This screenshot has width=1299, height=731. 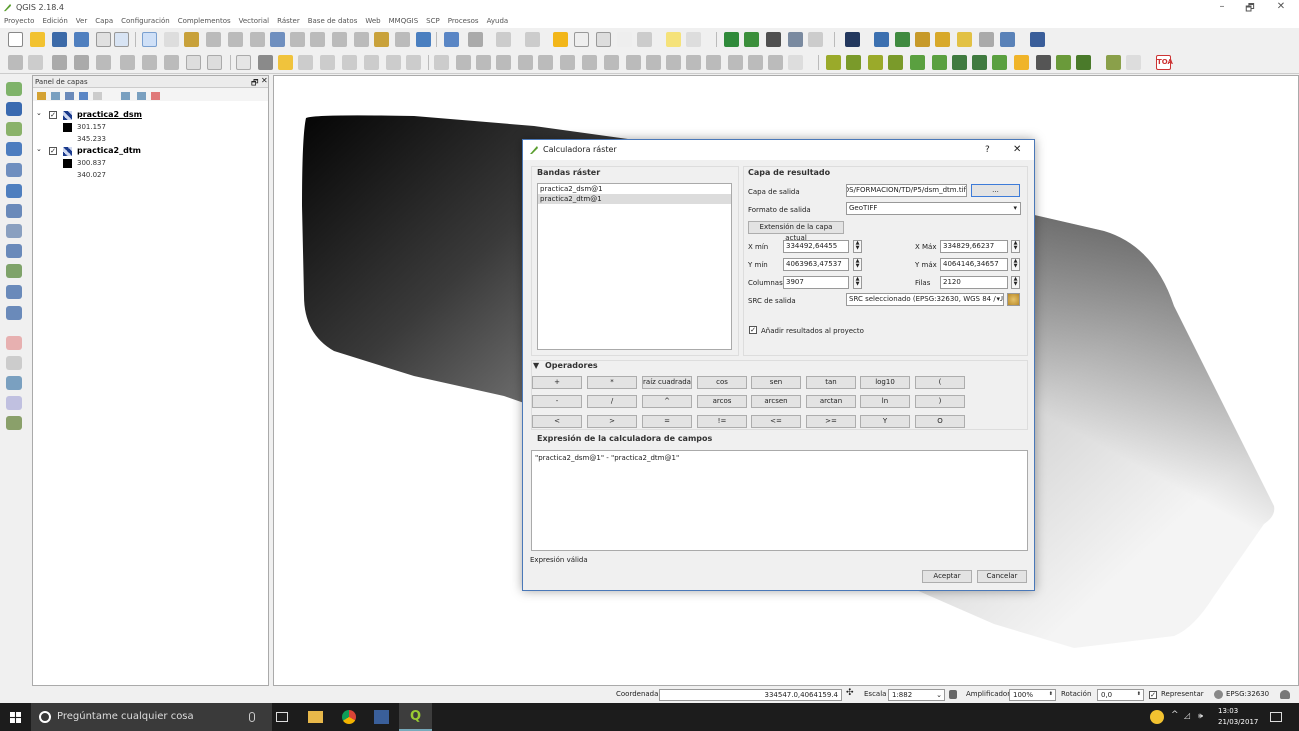 I want to click on render-checkbox: ✓, so click(x=1153, y=695).